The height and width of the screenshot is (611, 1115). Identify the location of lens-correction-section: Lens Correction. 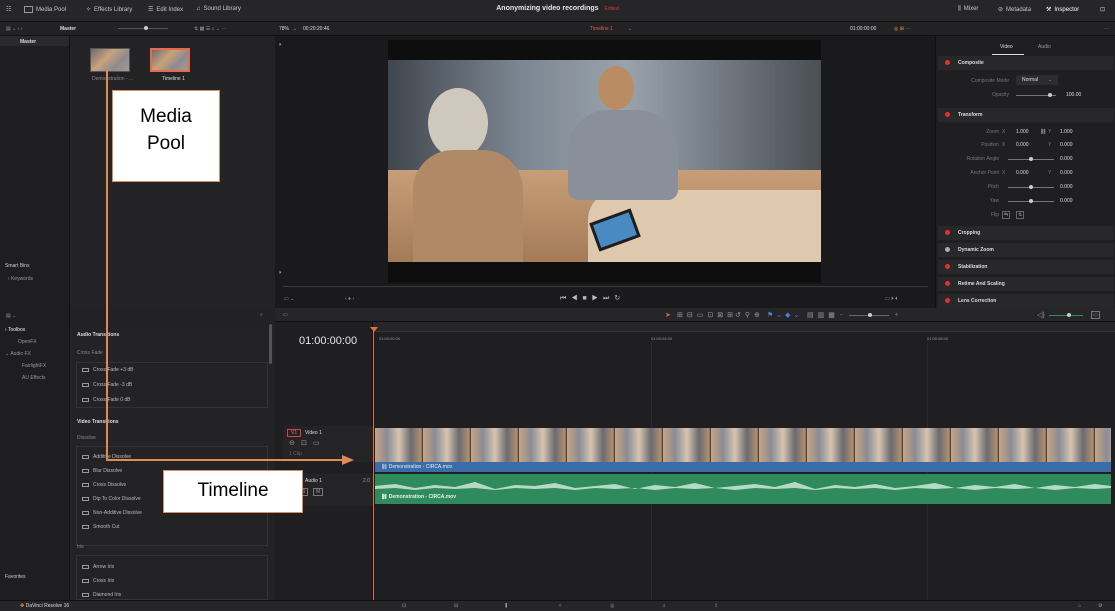
(1026, 301).